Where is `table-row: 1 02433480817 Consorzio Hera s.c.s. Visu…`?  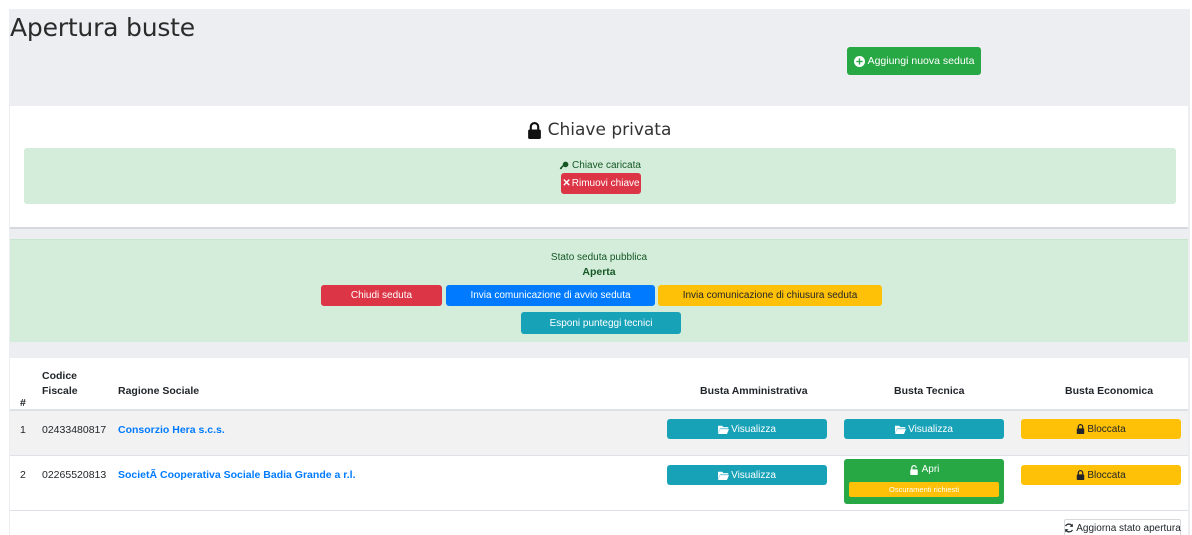
table-row: 1 02433480817 Consorzio Hera s.c.s. Visu… is located at coordinates (599, 432).